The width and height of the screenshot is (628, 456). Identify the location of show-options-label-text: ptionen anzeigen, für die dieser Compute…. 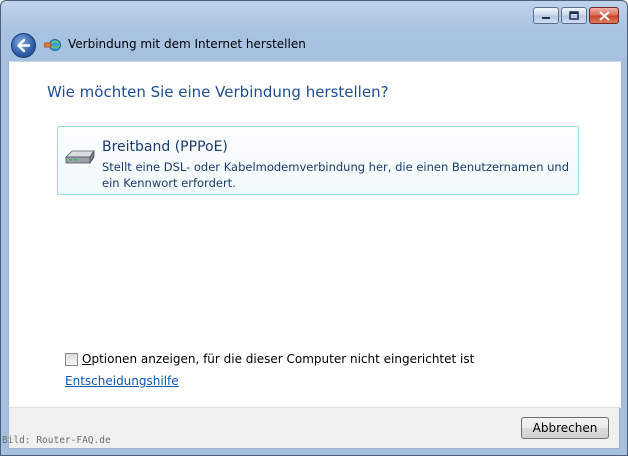
(283, 359).